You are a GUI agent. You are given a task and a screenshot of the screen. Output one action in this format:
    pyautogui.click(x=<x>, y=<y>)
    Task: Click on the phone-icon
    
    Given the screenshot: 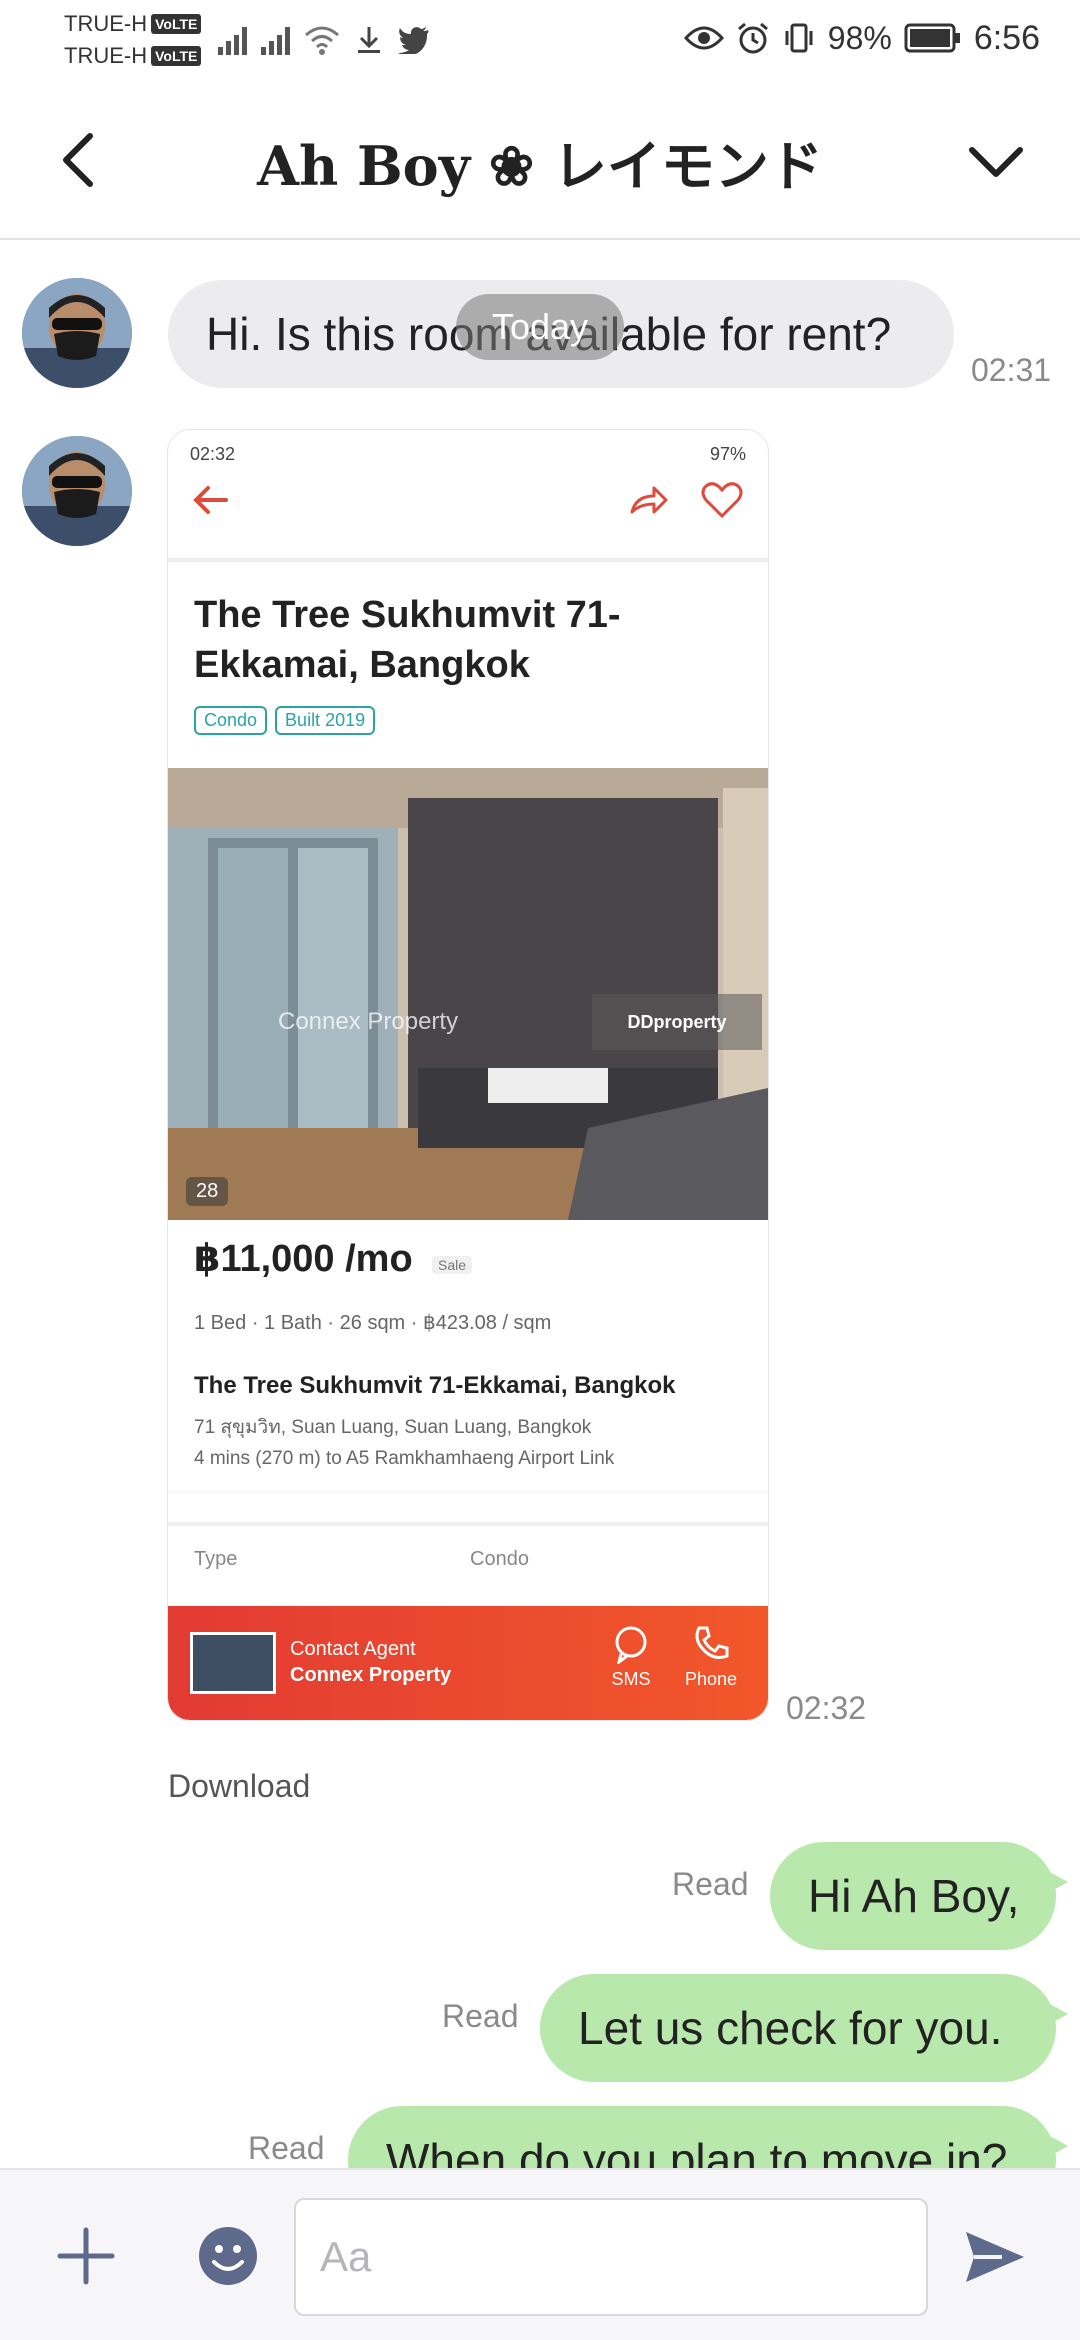 What is the action you would take?
    pyautogui.click(x=712, y=1642)
    